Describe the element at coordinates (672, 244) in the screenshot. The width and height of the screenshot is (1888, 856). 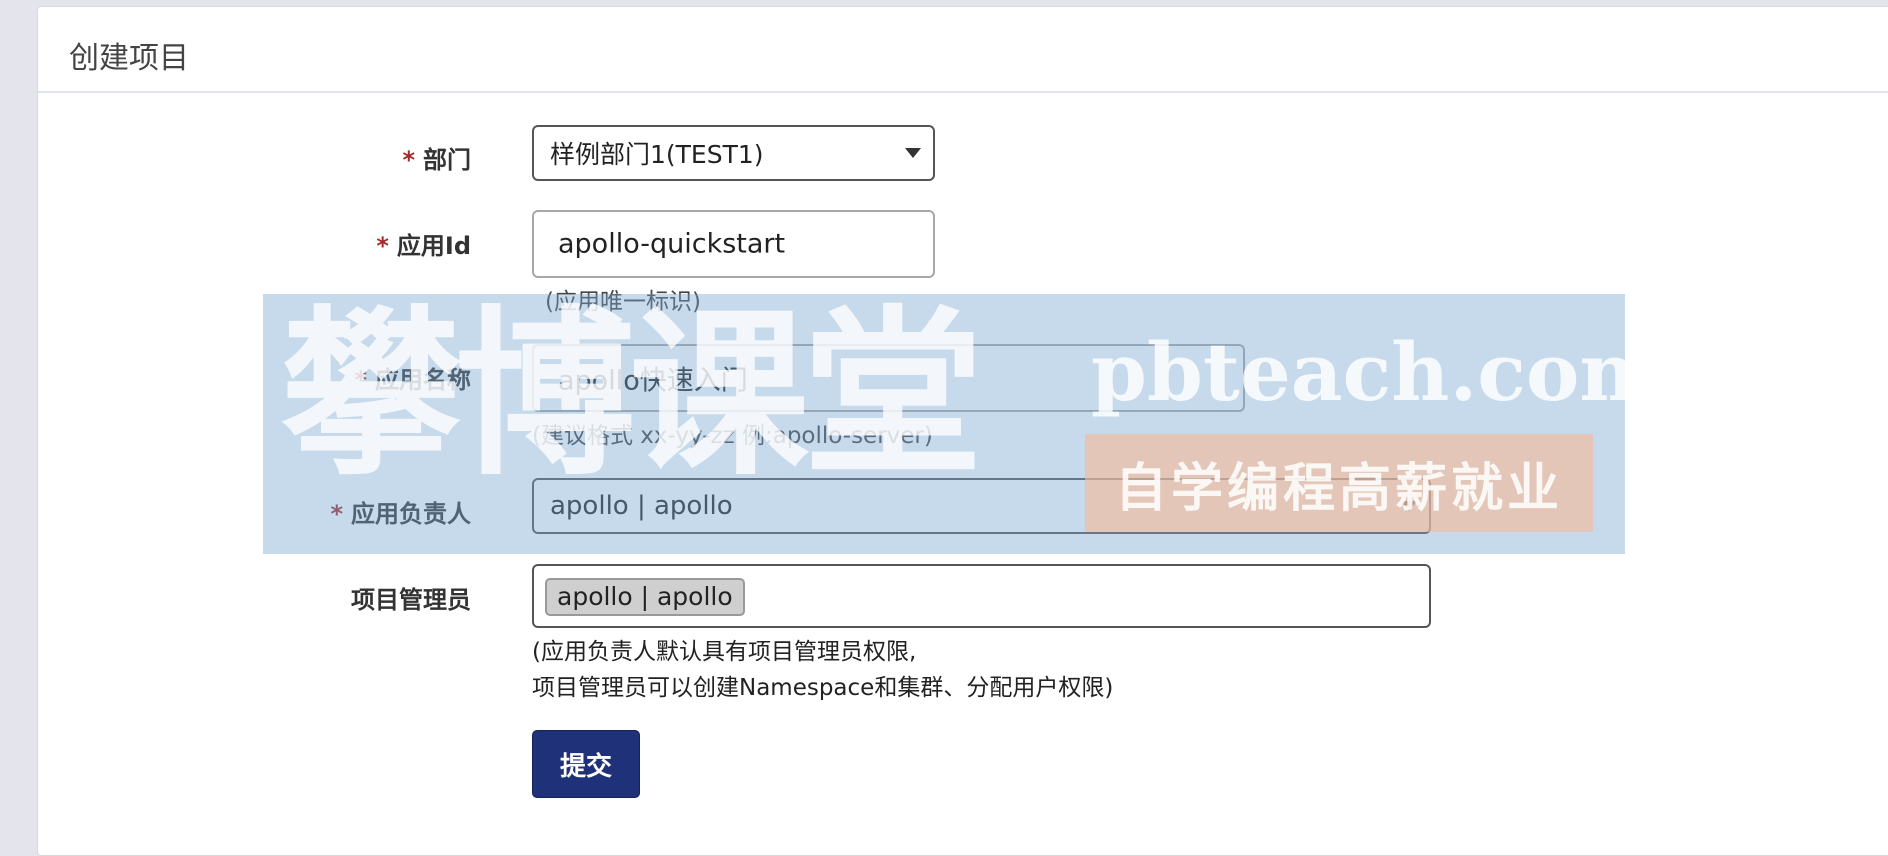
I see `app-id-value: apollo-quickstart` at that location.